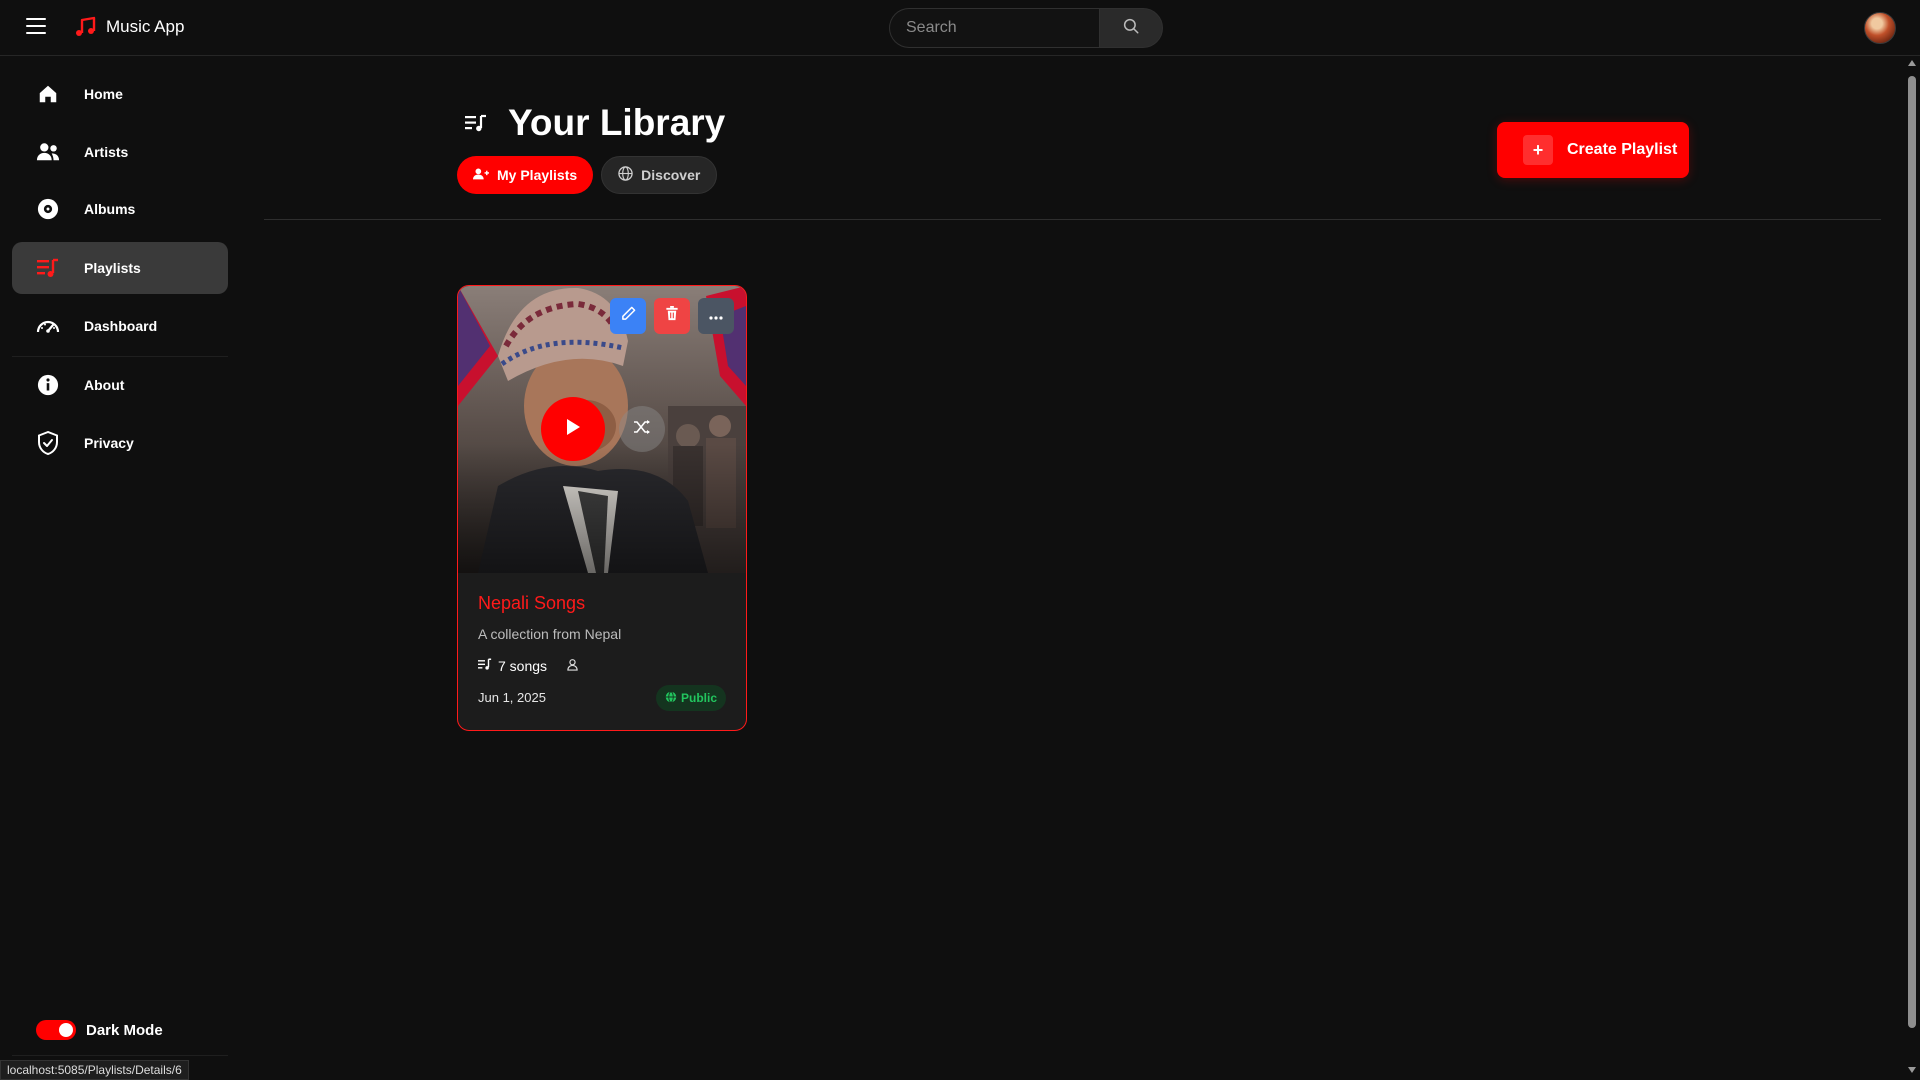 The height and width of the screenshot is (1080, 1920). I want to click on playlist-meta: 7 songs, so click(528, 666).